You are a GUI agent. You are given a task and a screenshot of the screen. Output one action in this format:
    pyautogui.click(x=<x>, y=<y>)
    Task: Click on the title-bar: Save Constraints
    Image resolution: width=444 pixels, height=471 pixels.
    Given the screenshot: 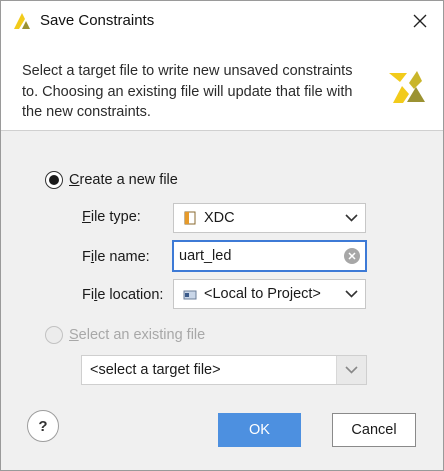 What is the action you would take?
    pyautogui.click(x=222, y=21)
    